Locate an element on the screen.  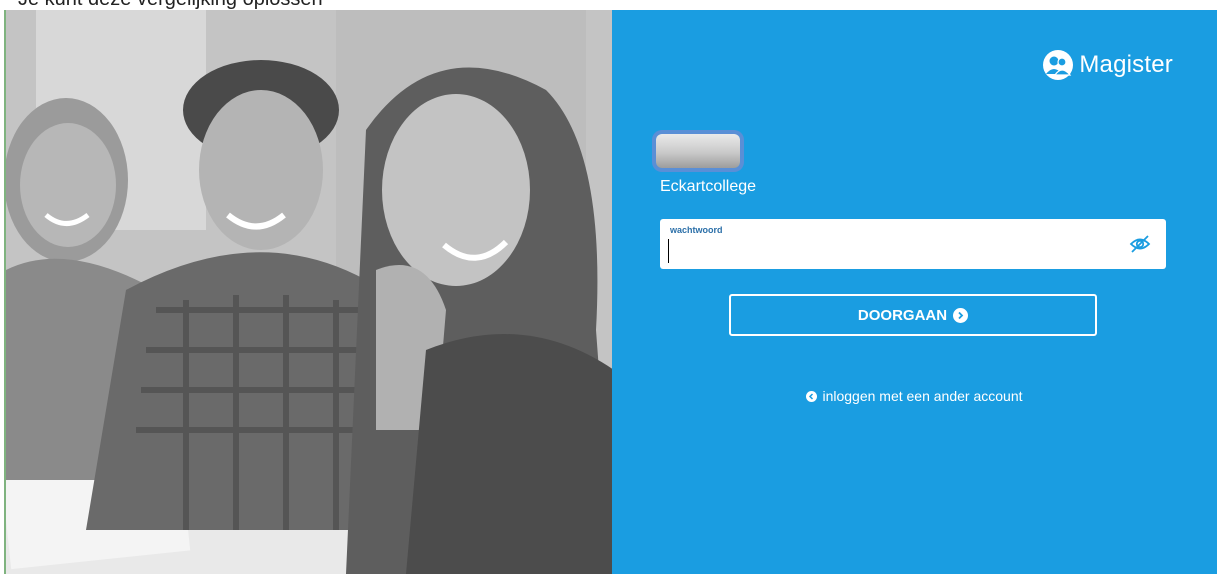
brand-name: Magister is located at coordinates (1126, 64).